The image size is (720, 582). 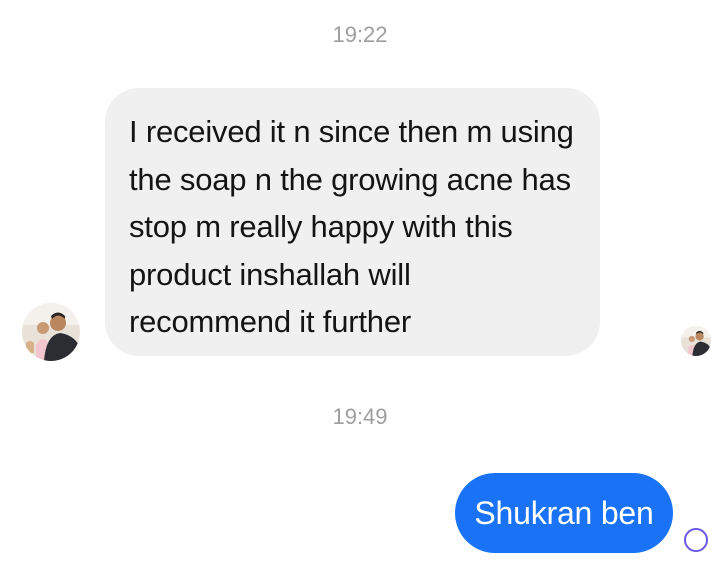 What do you see at coordinates (360, 416) in the screenshot?
I see `timestamp: 19:49` at bounding box center [360, 416].